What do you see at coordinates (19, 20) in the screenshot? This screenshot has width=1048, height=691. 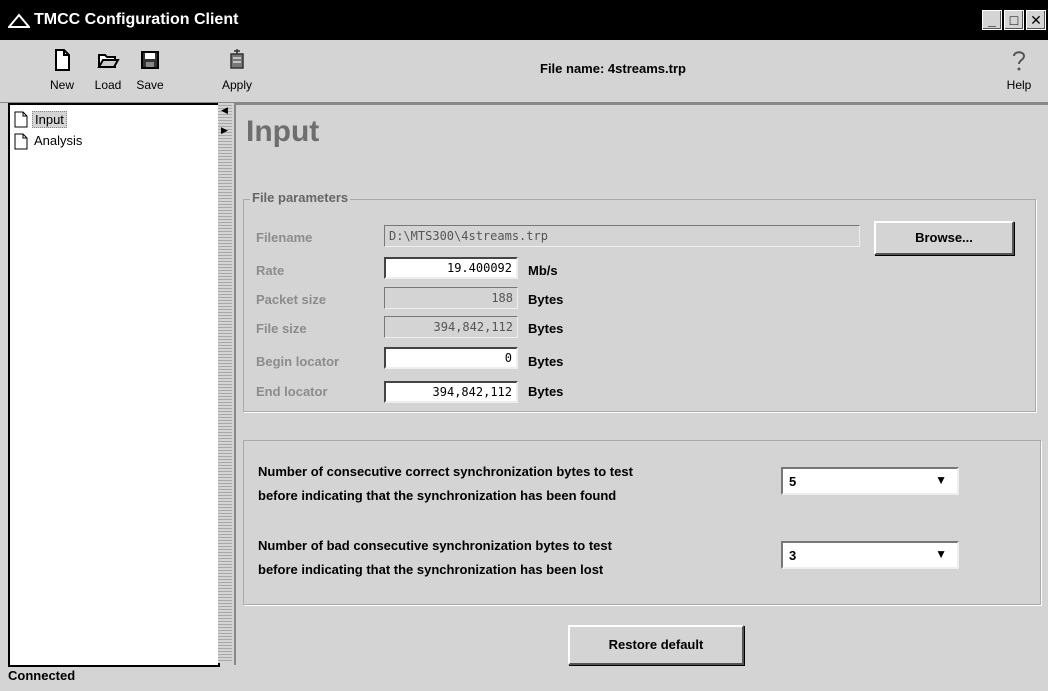 I see `app-icon` at bounding box center [19, 20].